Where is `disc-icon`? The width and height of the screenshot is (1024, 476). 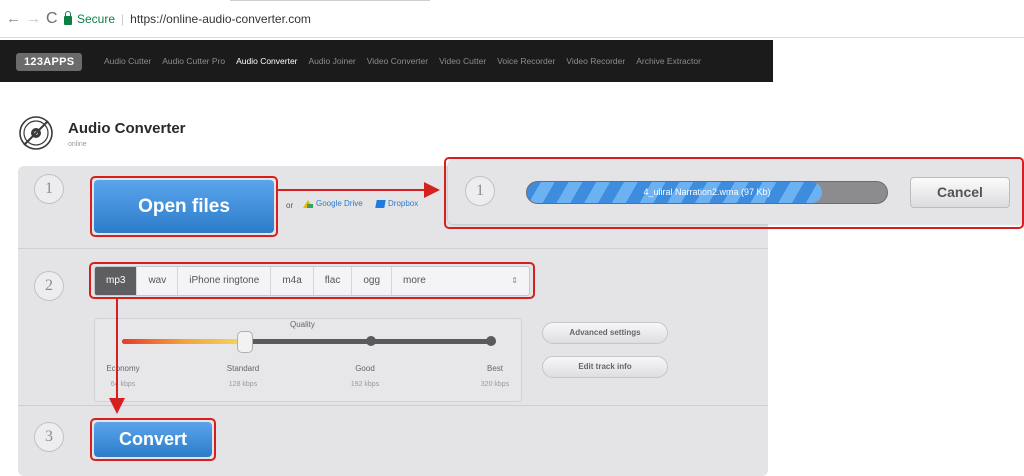 disc-icon is located at coordinates (36, 133).